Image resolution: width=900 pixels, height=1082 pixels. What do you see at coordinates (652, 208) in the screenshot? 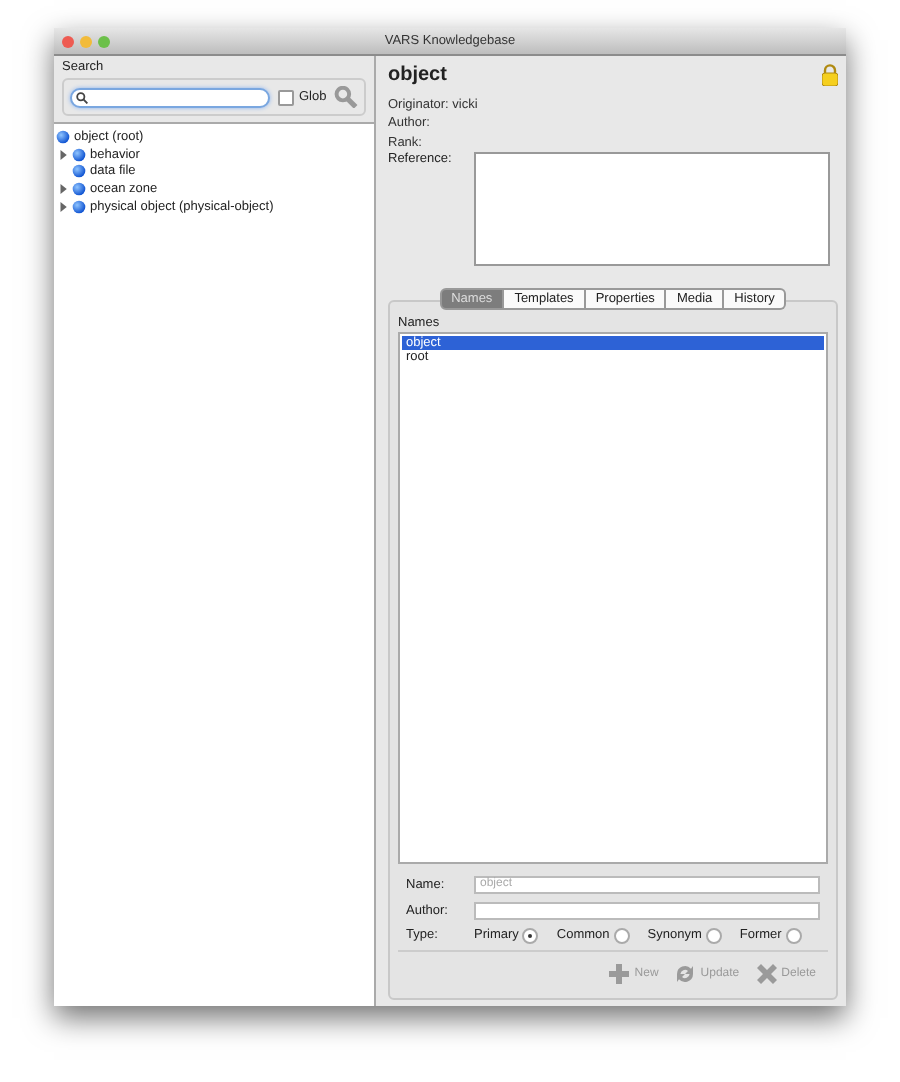
I see `reference-field` at bounding box center [652, 208].